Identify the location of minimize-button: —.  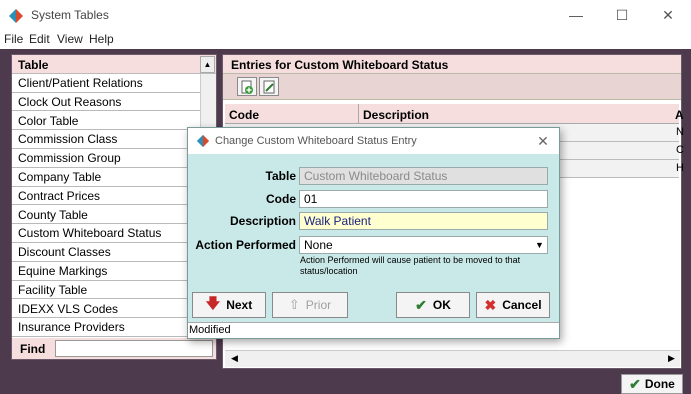
(576, 15).